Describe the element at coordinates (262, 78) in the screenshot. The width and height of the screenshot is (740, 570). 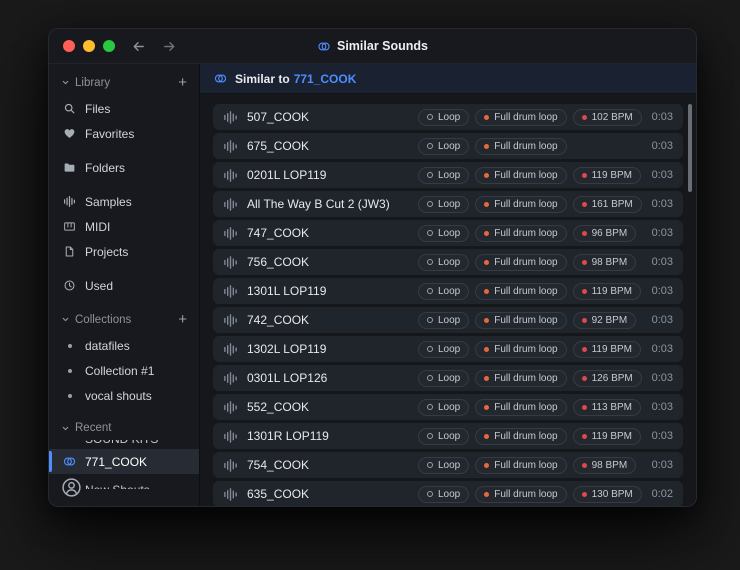
I see `similar-to-label: Similar to` at that location.